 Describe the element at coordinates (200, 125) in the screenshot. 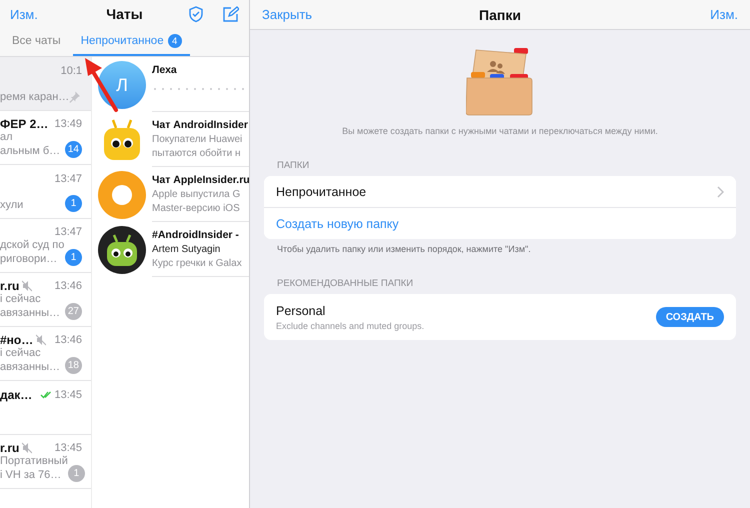

I see `chat-title: Чат AndroidInsider` at that location.